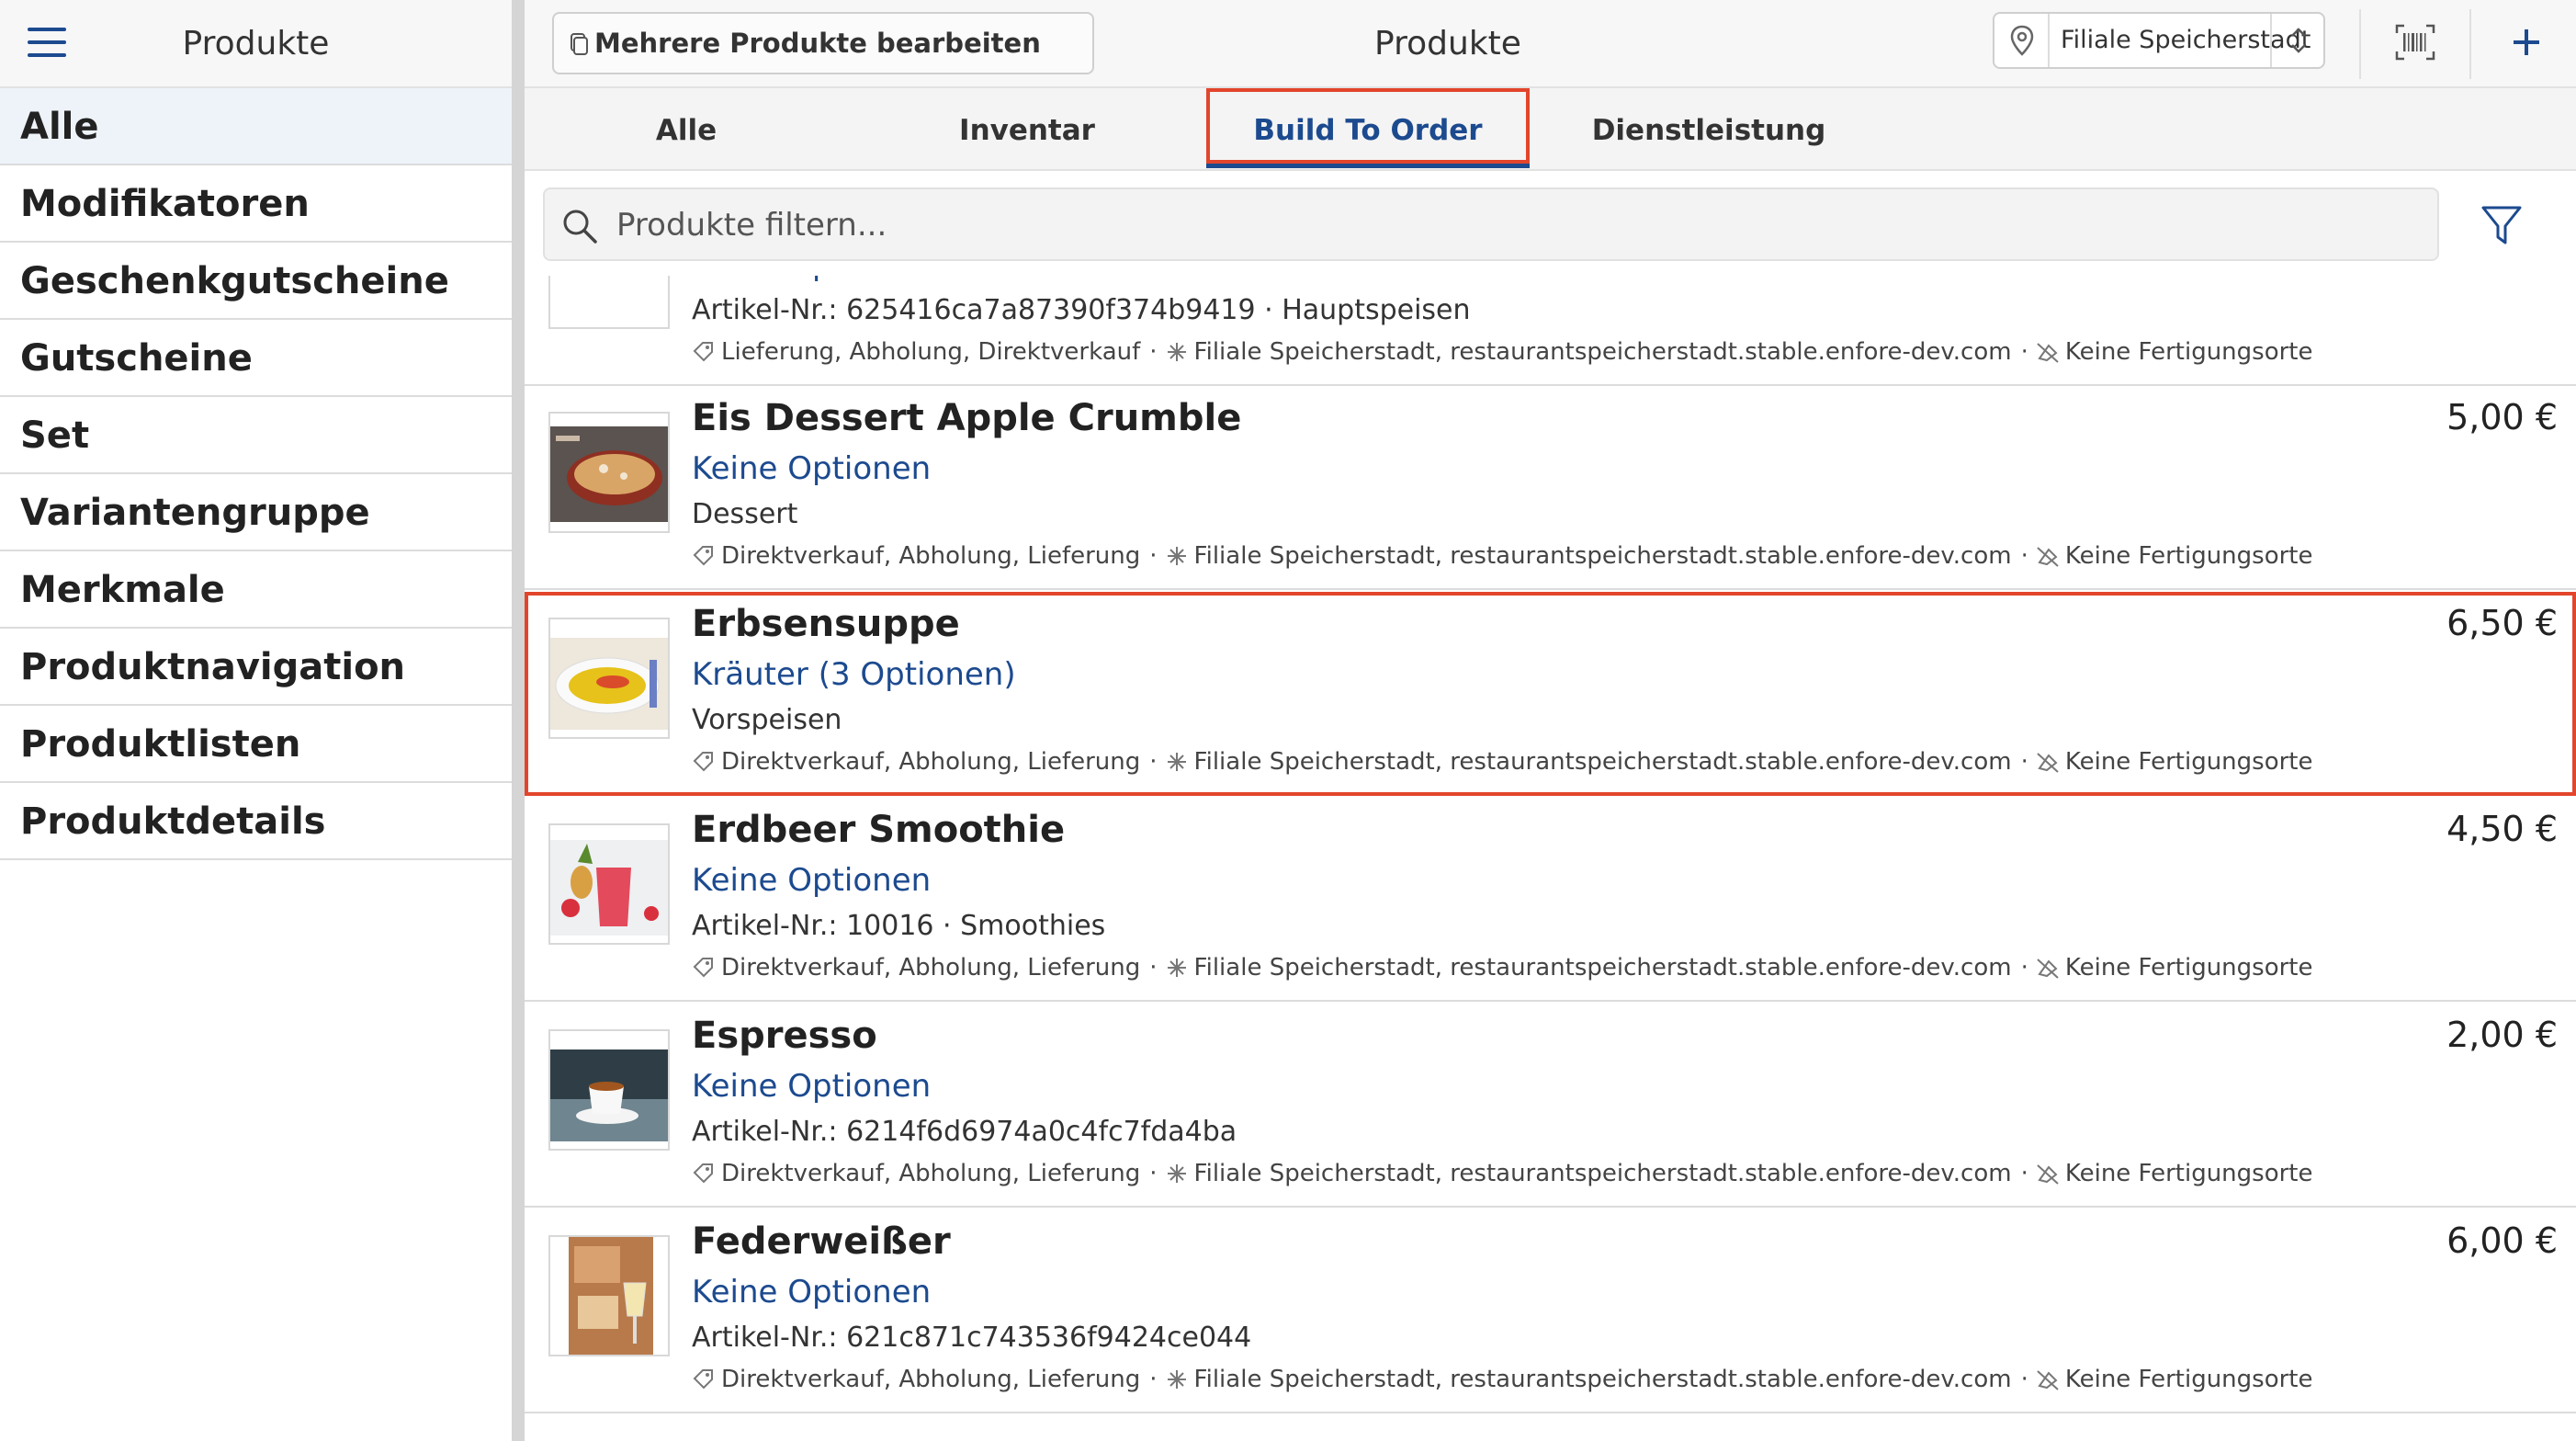  I want to click on sidebar-item-set: Set, so click(256, 436).